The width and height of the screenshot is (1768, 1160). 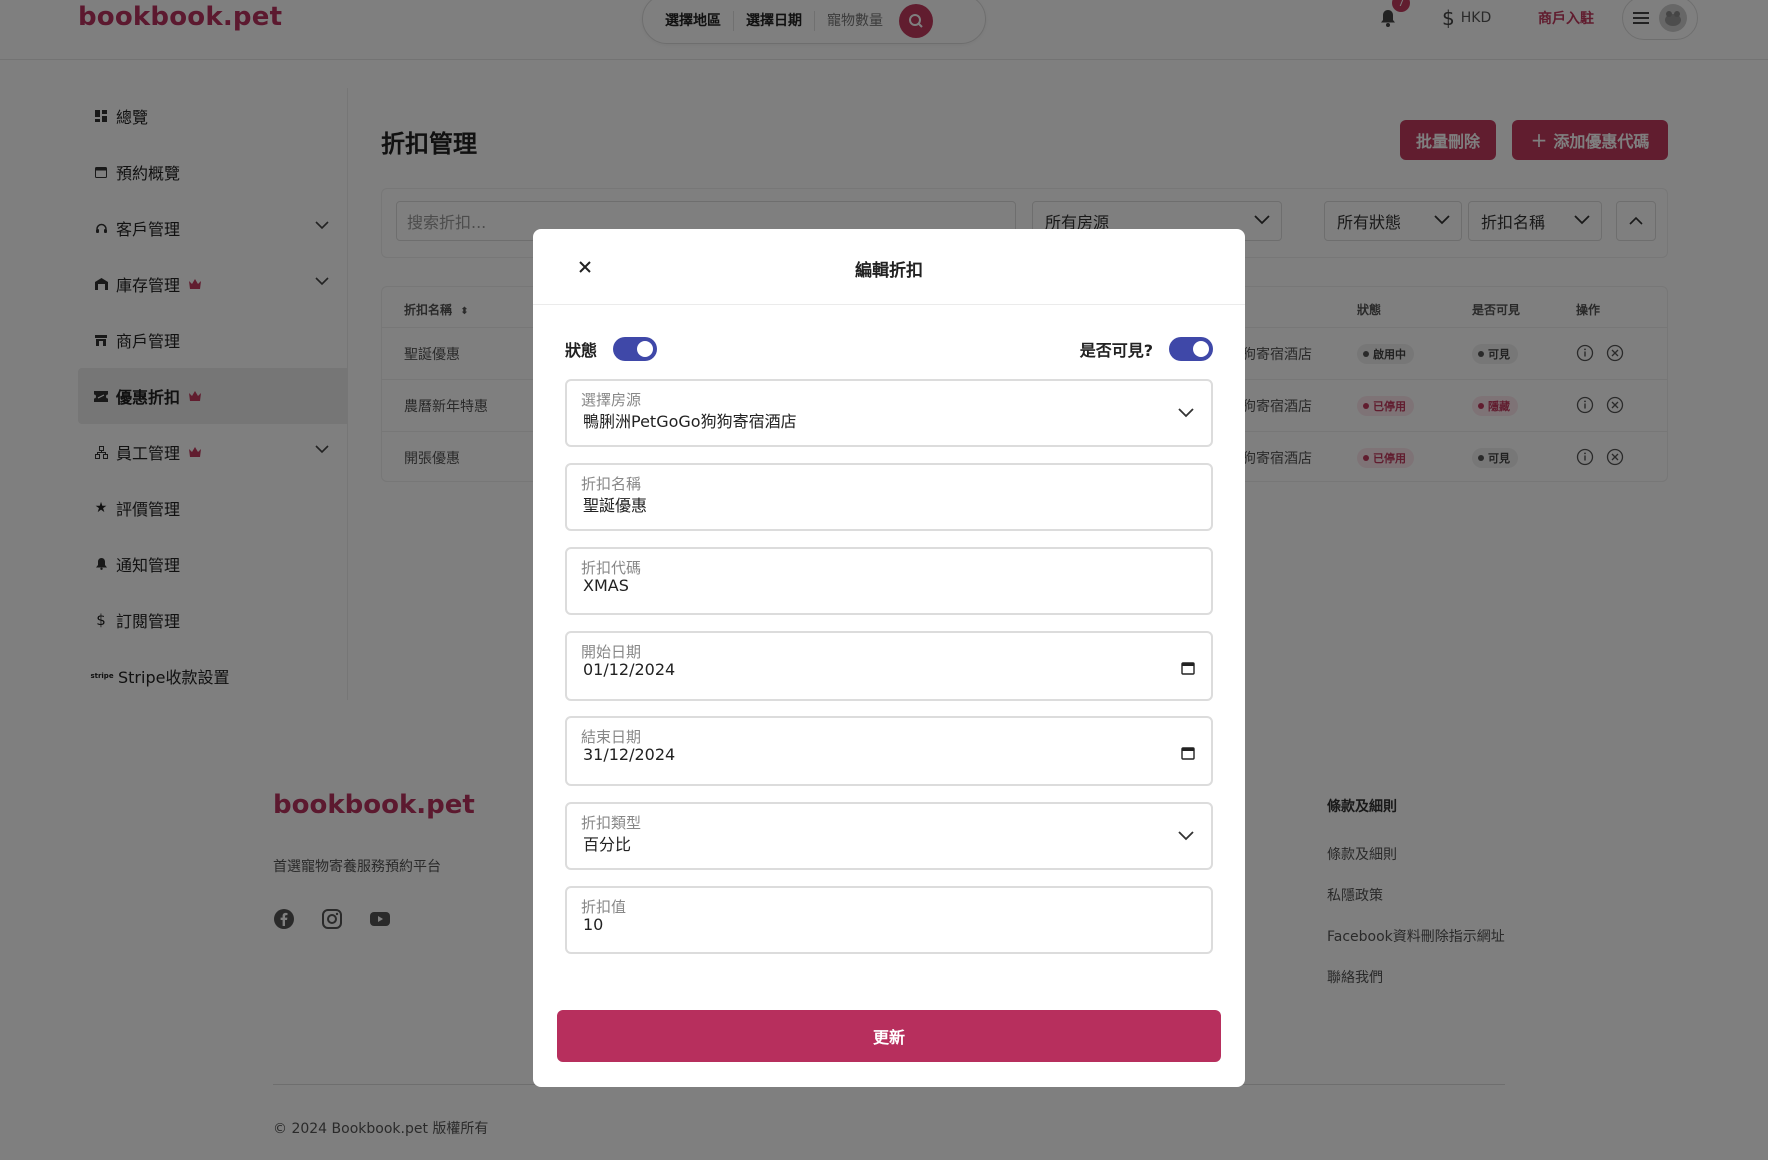 I want to click on discount-code-field: 折扣代碼 XMAS, so click(x=889, y=581).